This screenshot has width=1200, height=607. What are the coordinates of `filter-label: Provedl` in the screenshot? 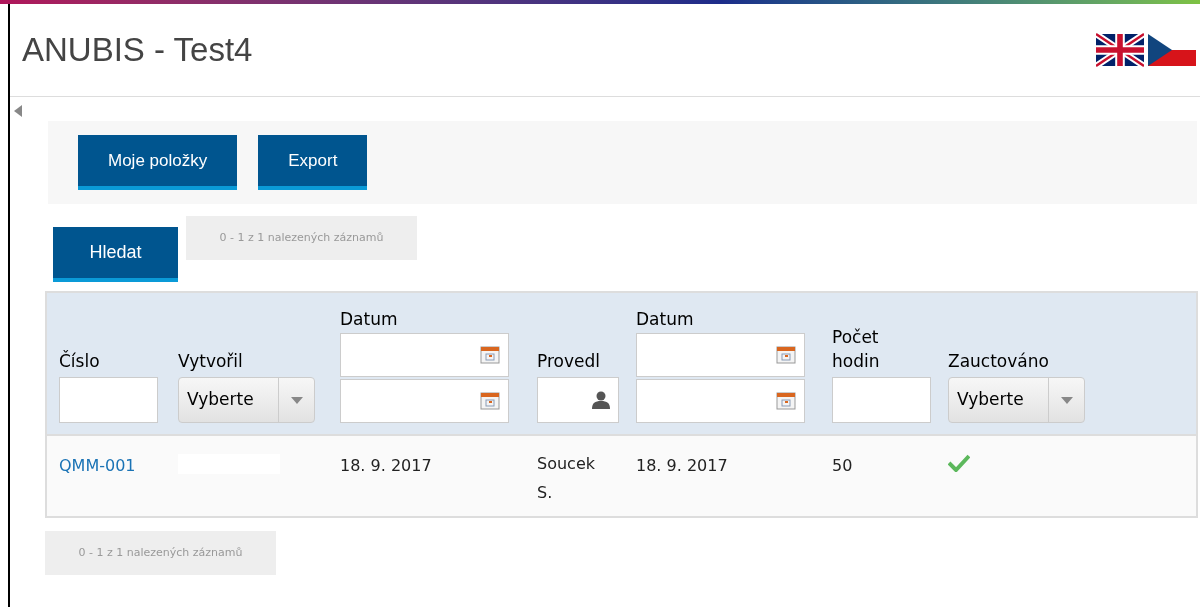 It's located at (569, 361).